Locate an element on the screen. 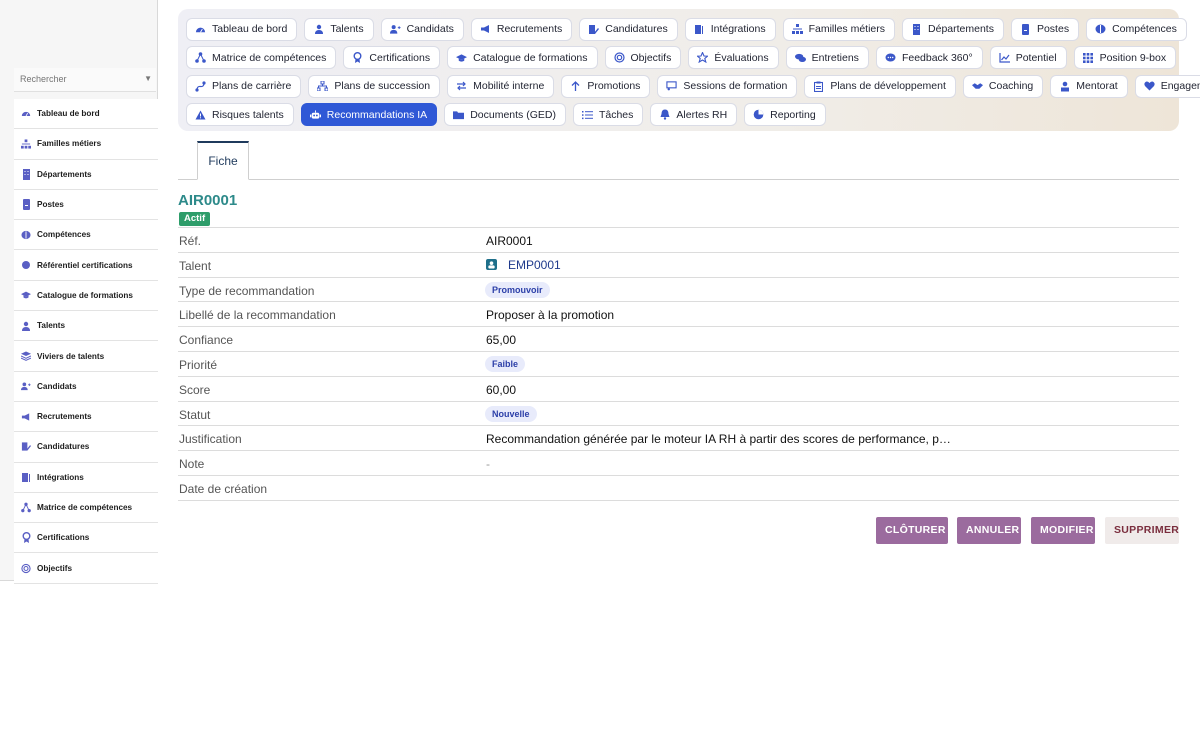  talent-link: EMP0001 is located at coordinates (523, 265).